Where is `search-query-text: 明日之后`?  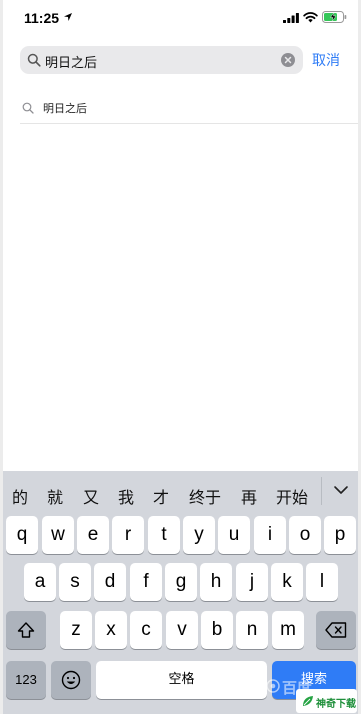 search-query-text: 明日之后 is located at coordinates (71, 63).